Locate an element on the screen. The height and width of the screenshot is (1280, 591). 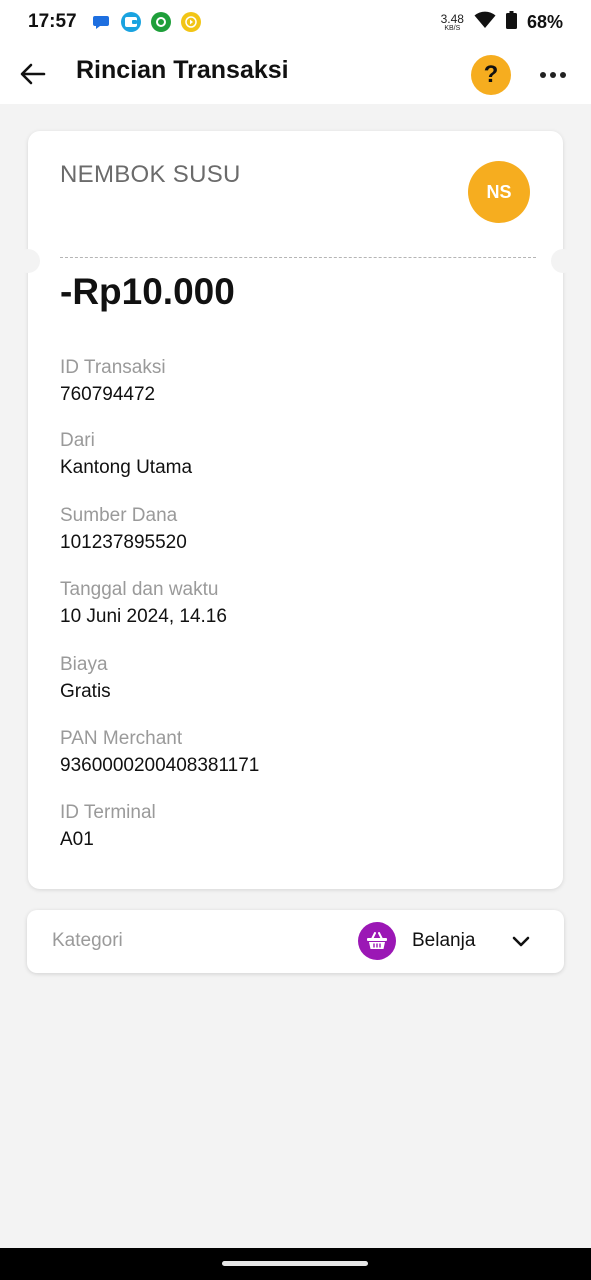
detail-value: Gratis is located at coordinates (85, 691).